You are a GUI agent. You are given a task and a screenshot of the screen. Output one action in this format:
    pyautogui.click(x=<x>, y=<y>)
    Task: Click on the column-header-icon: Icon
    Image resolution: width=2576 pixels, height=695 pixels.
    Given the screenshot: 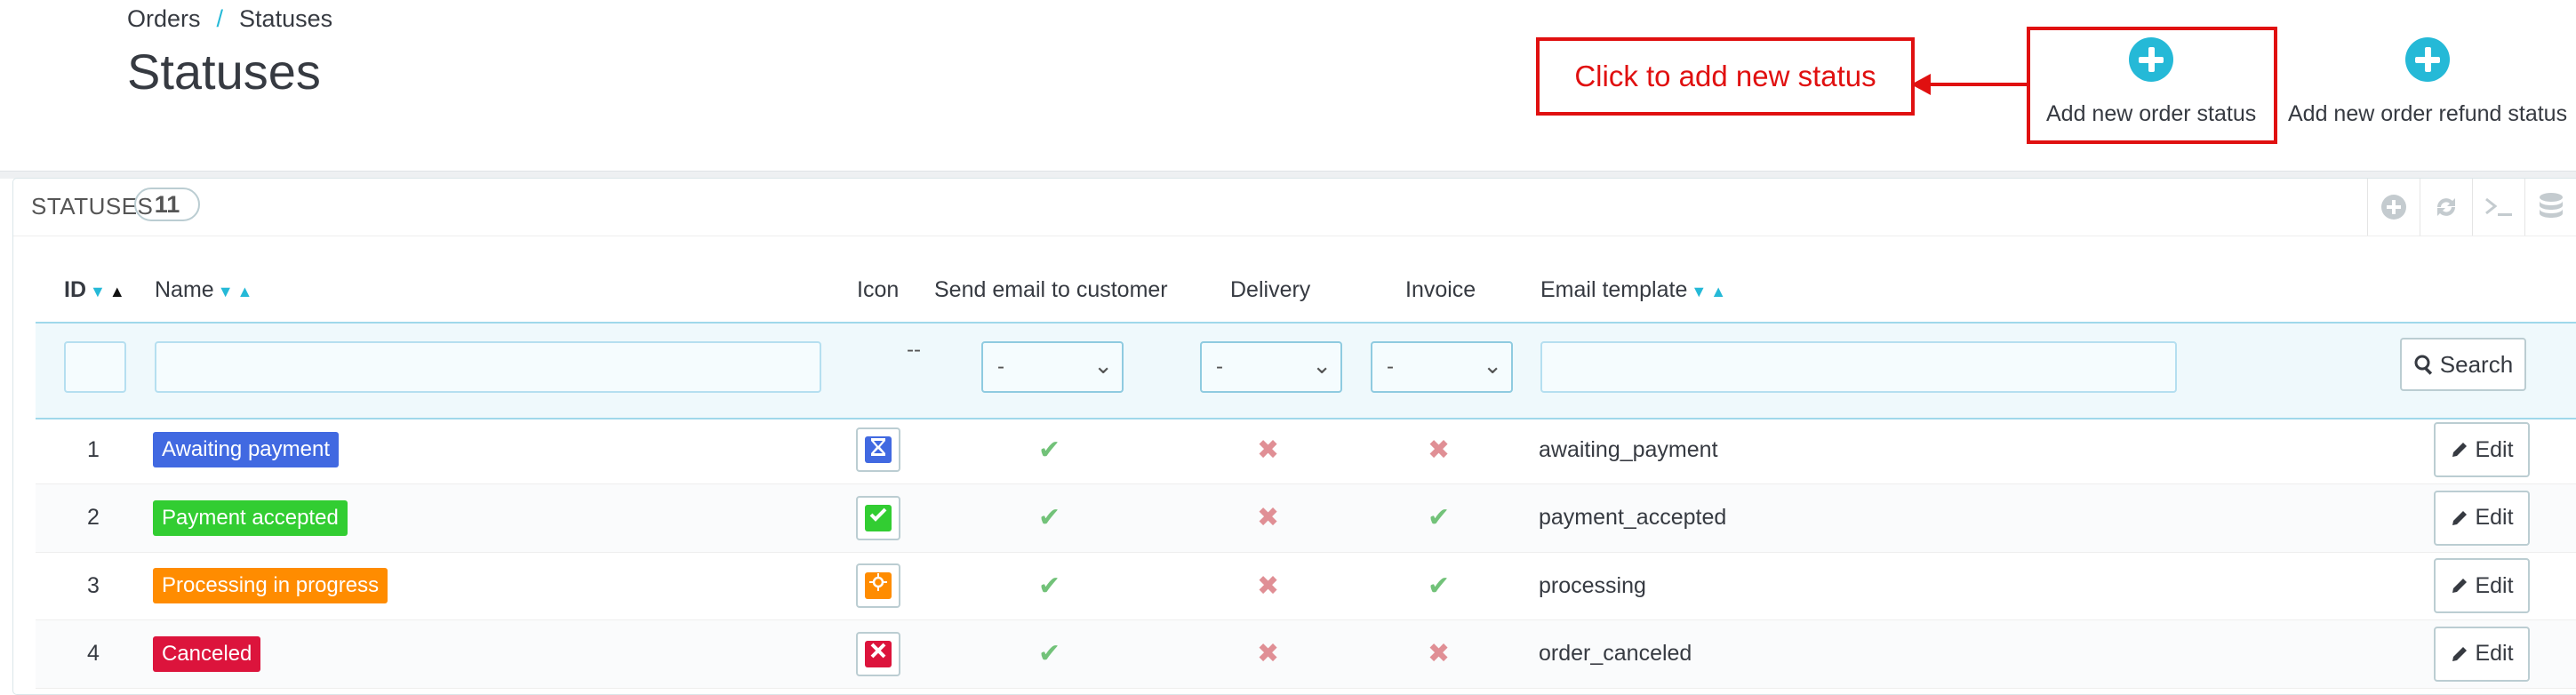 What is the action you would take?
    pyautogui.click(x=878, y=289)
    